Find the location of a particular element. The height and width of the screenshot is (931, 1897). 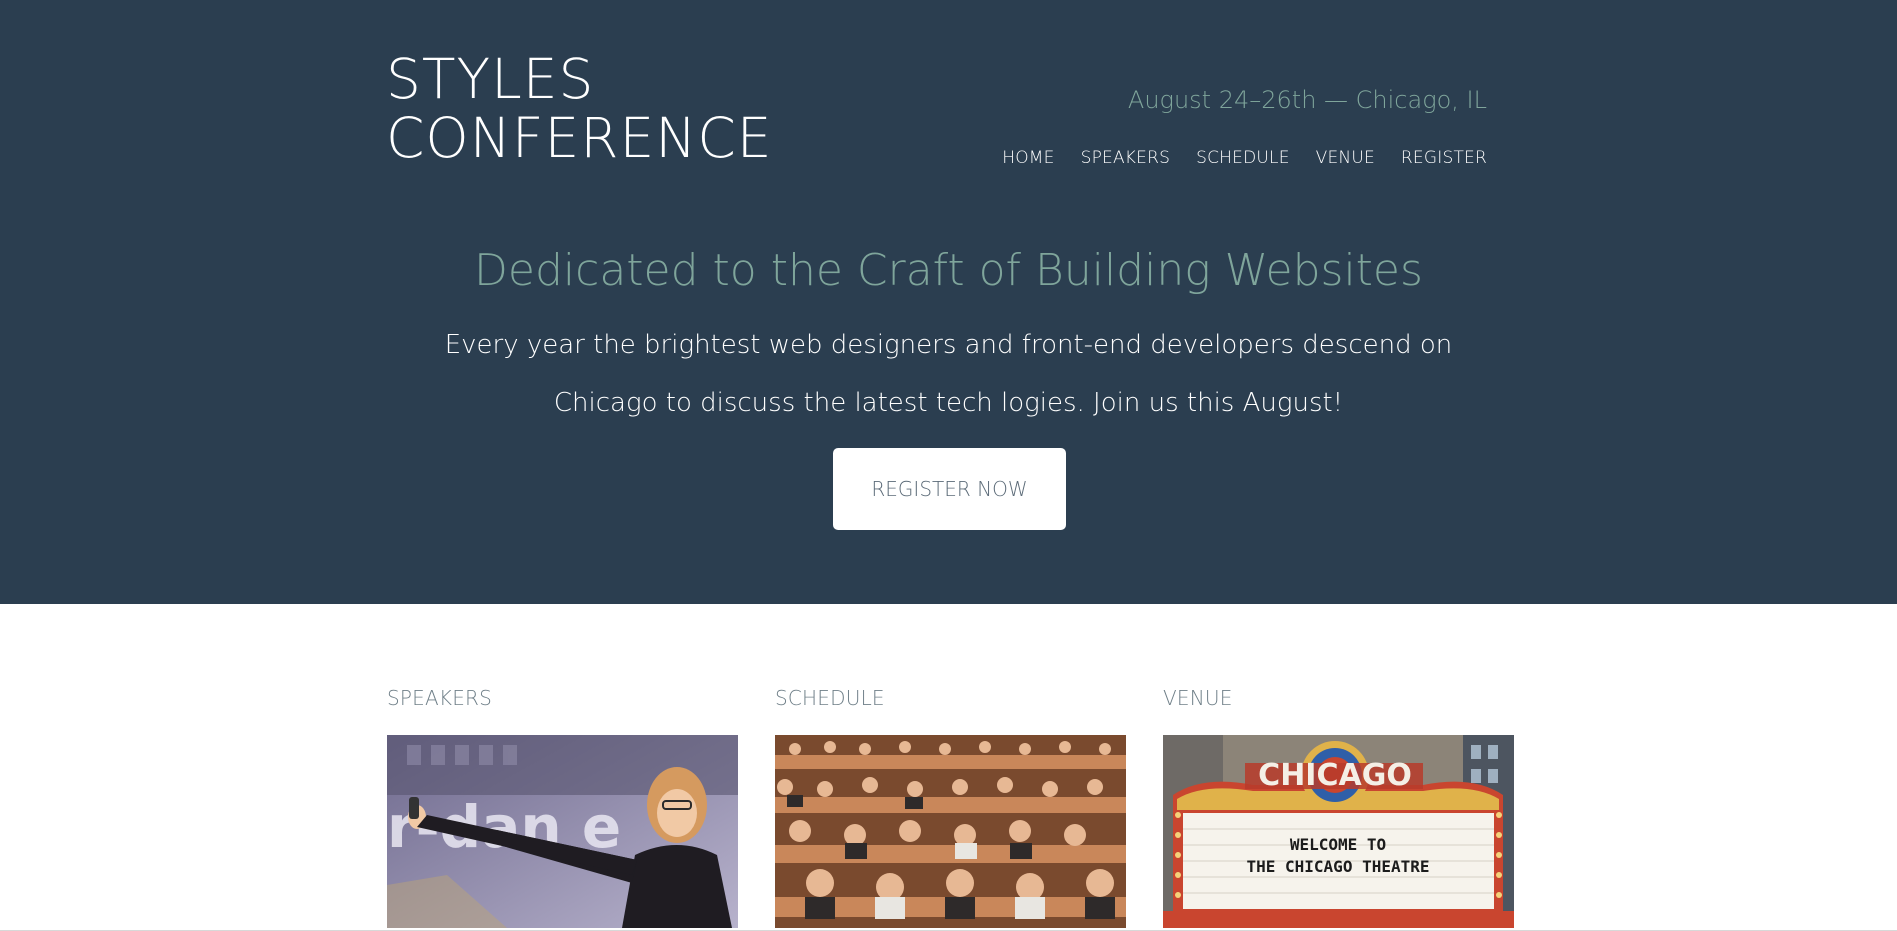

feature-title-schedule: SCHEDULE is located at coordinates (830, 698).